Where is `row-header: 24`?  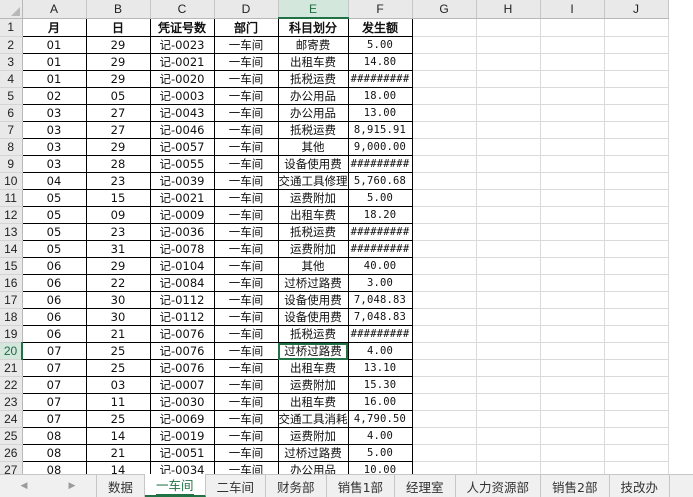
row-header: 24 is located at coordinates (11, 419).